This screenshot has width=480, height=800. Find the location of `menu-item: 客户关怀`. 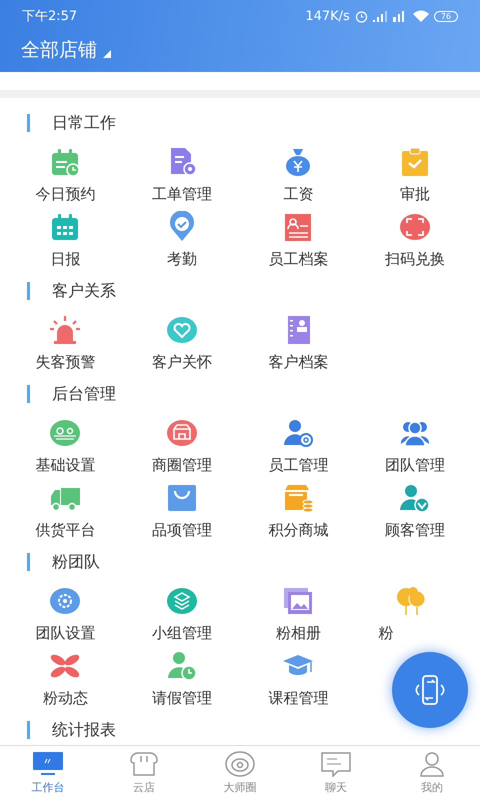

menu-item: 客户关怀 is located at coordinates (182, 338).